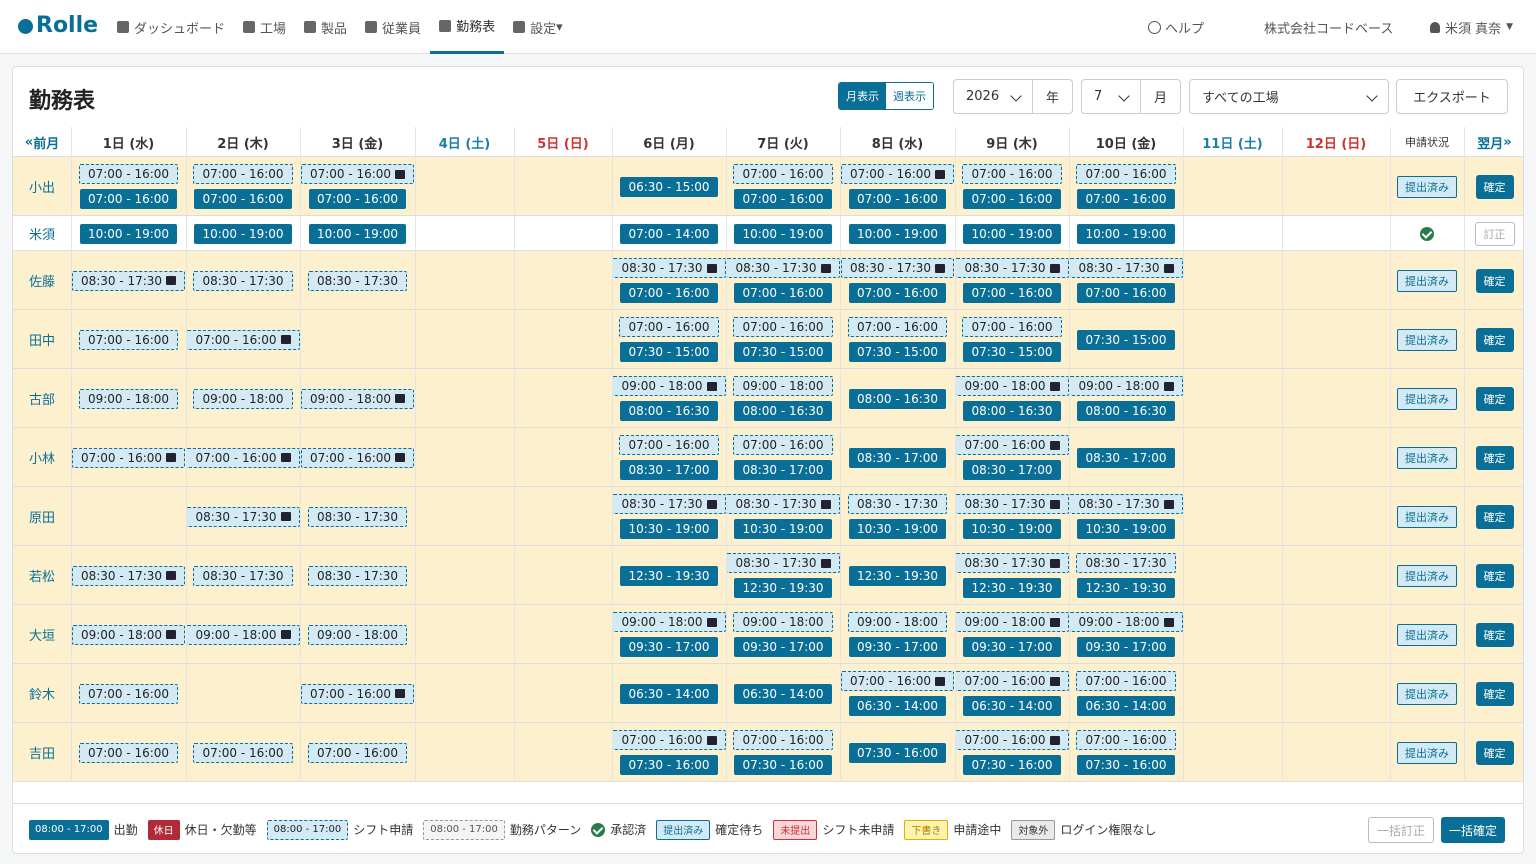 The width and height of the screenshot is (1536, 864). I want to click on attendance-chip: 08:00 - 16:30, so click(897, 398).